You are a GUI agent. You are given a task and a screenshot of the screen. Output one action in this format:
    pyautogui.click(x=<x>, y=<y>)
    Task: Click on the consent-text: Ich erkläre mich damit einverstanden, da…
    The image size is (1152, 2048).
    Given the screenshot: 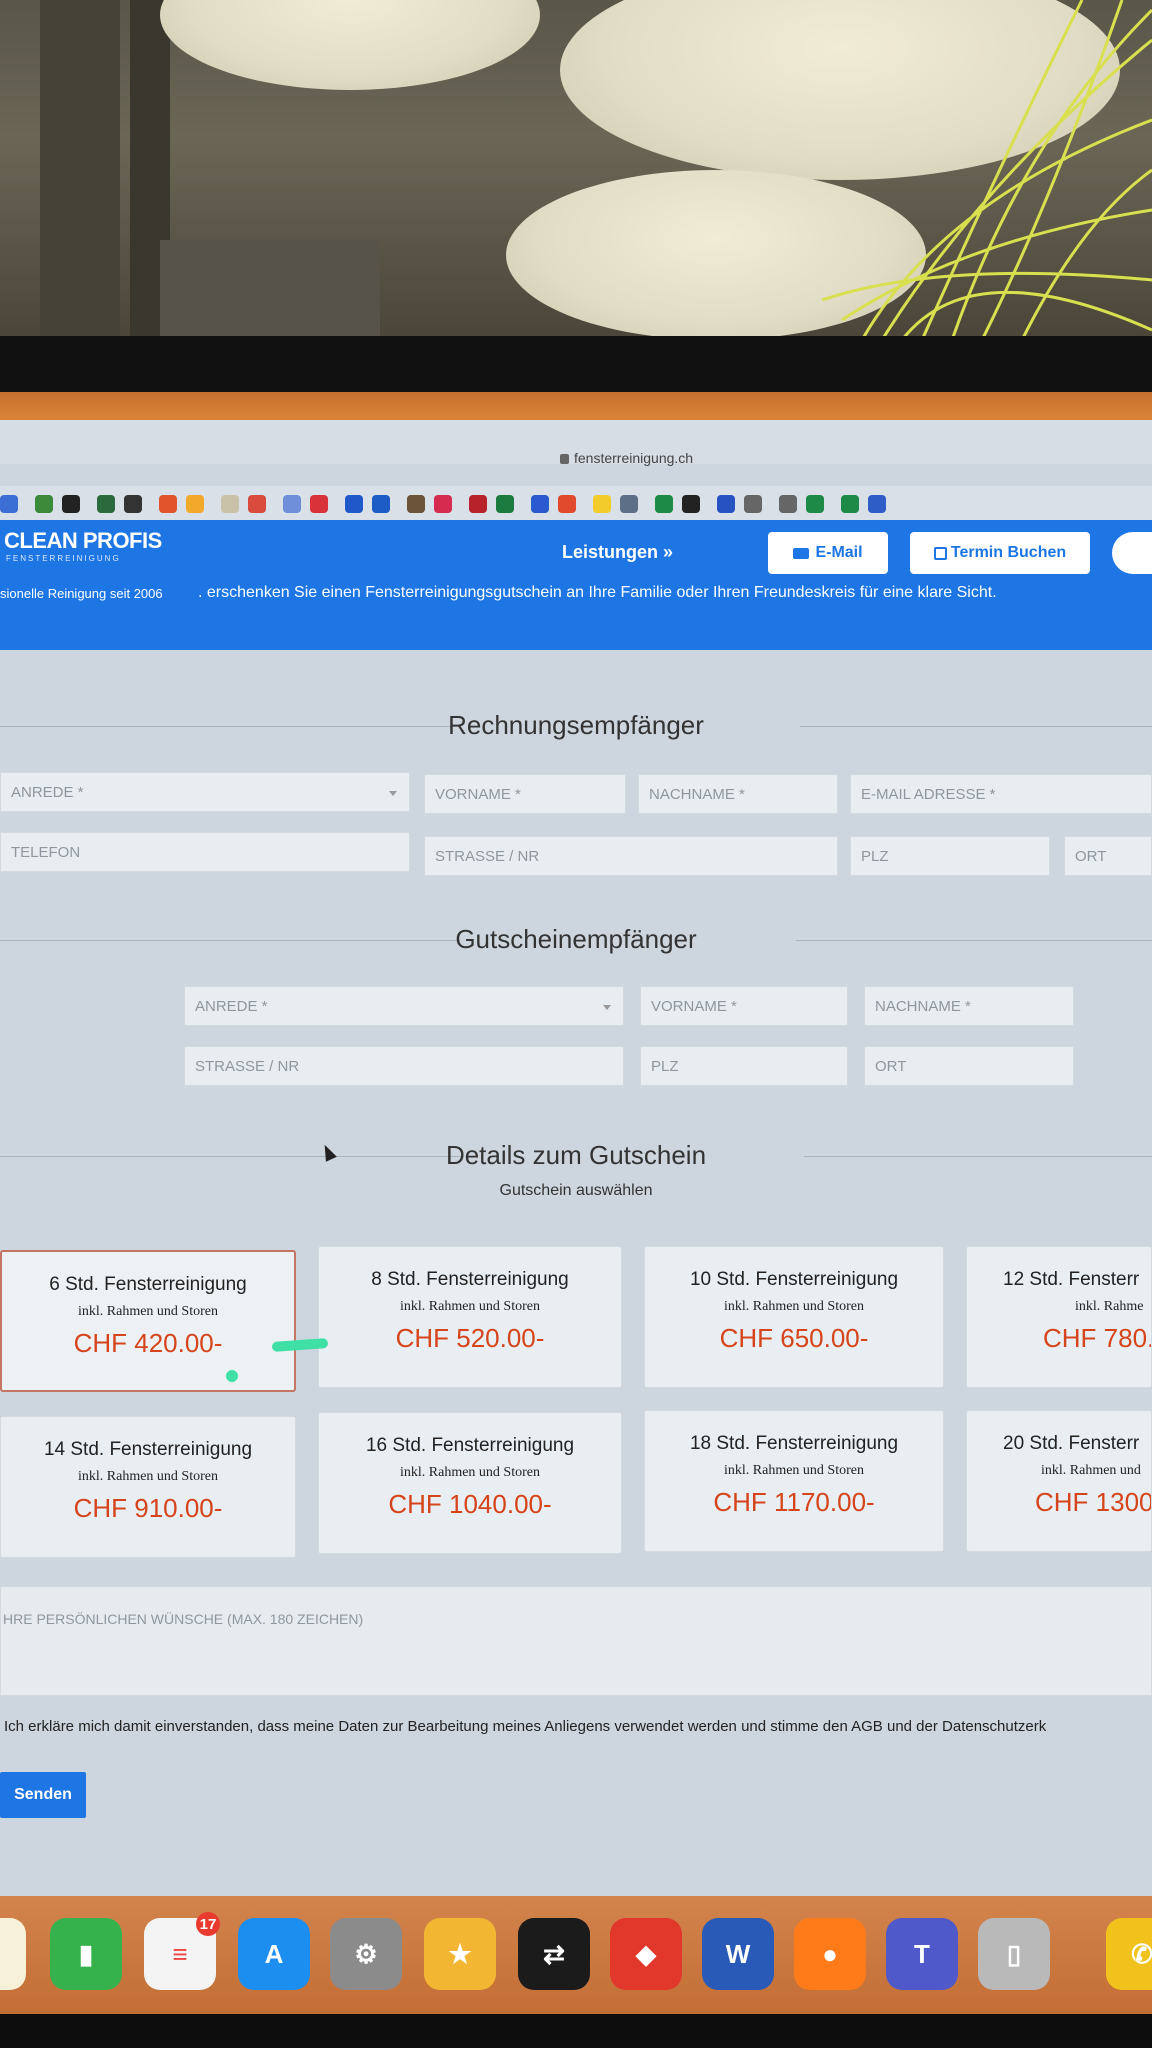 What is the action you would take?
    pyautogui.click(x=525, y=1726)
    